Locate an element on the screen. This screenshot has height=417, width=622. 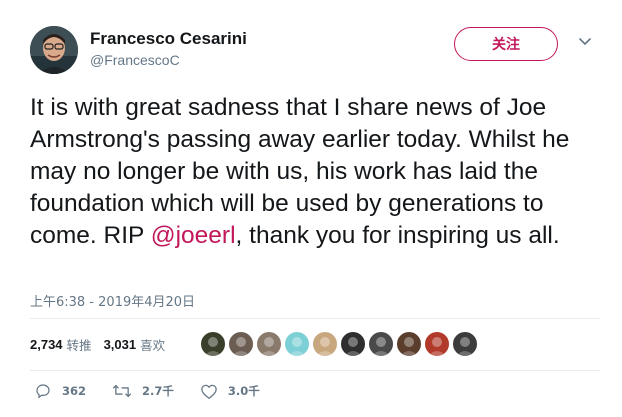
follow-button: 关注 is located at coordinates (506, 44).